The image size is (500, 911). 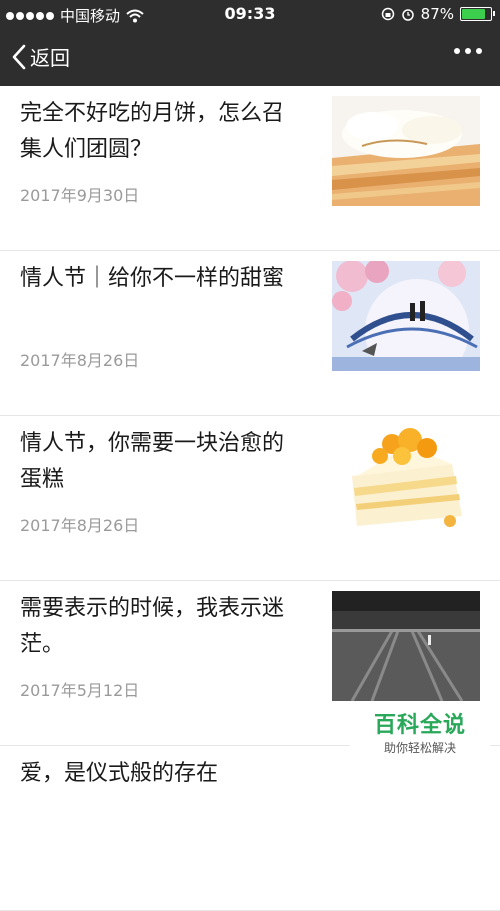 What do you see at coordinates (387, 14) in the screenshot?
I see `rotation-lock-icon` at bounding box center [387, 14].